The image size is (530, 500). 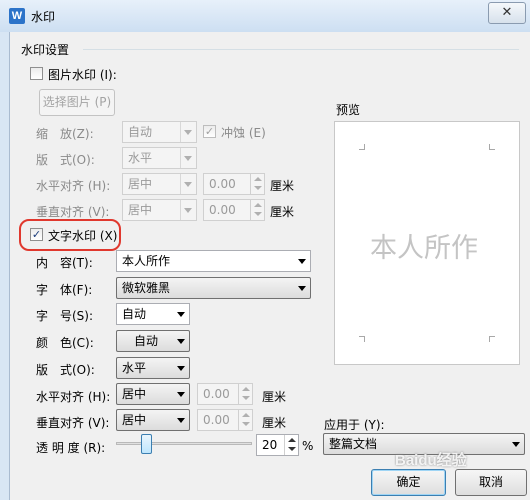 What do you see at coordinates (43, 17) in the screenshot?
I see `window-title: 水印` at bounding box center [43, 17].